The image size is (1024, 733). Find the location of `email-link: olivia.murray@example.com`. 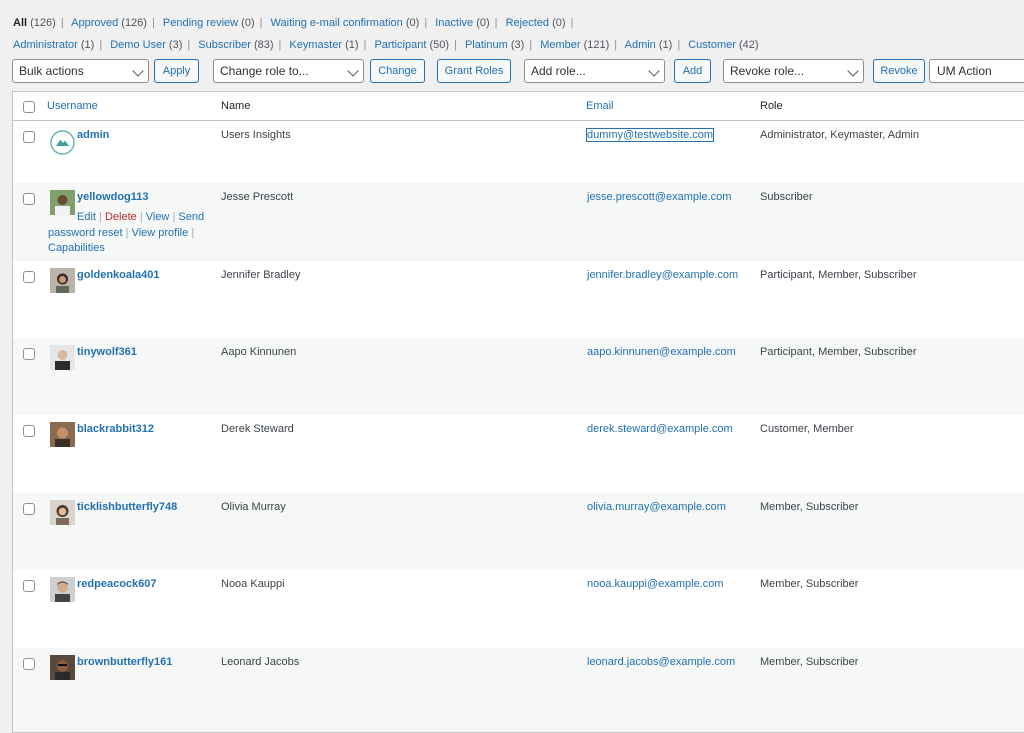

email-link: olivia.murray@example.com is located at coordinates (656, 507).